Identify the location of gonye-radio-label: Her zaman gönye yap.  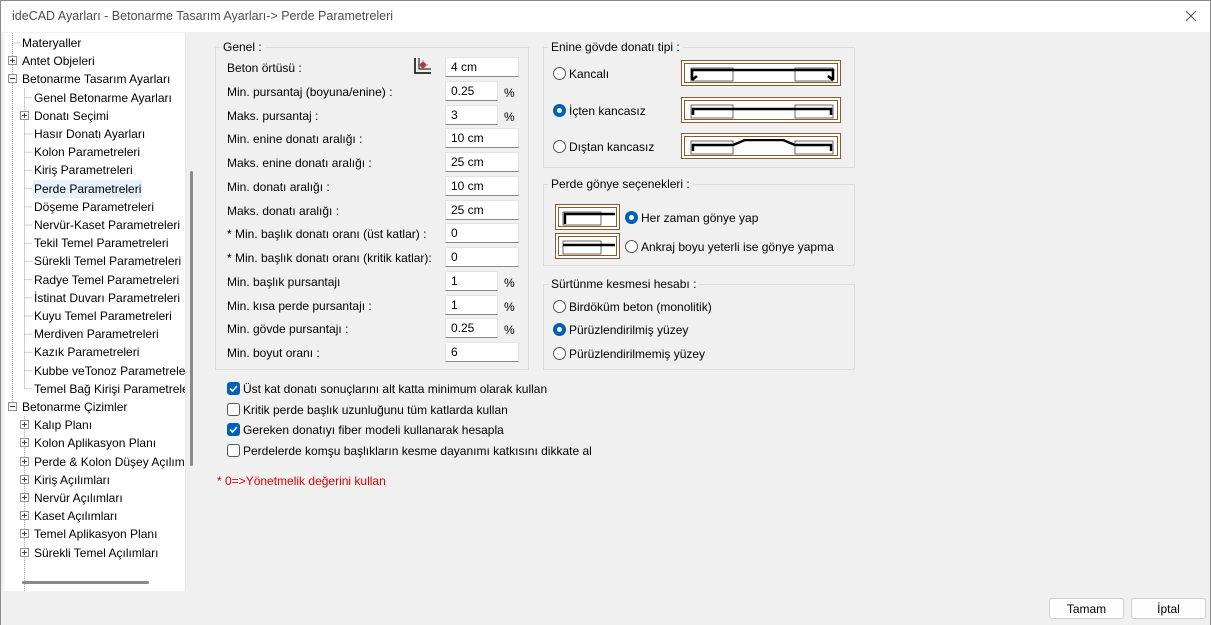
(699, 218).